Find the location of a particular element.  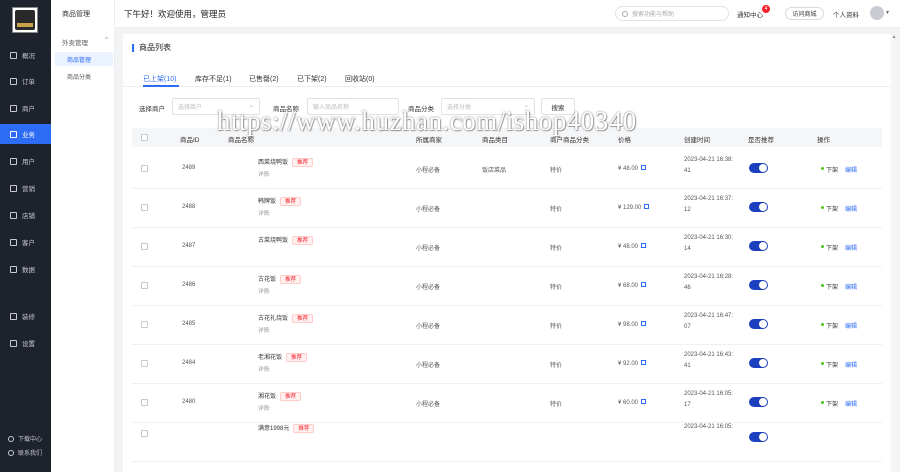

download-center-link: 下载中心 is located at coordinates (25, 438).